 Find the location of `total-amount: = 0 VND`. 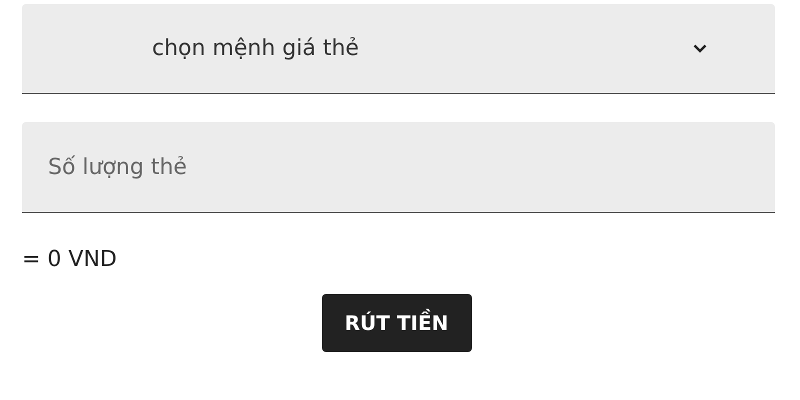

total-amount: = 0 VND is located at coordinates (69, 259).